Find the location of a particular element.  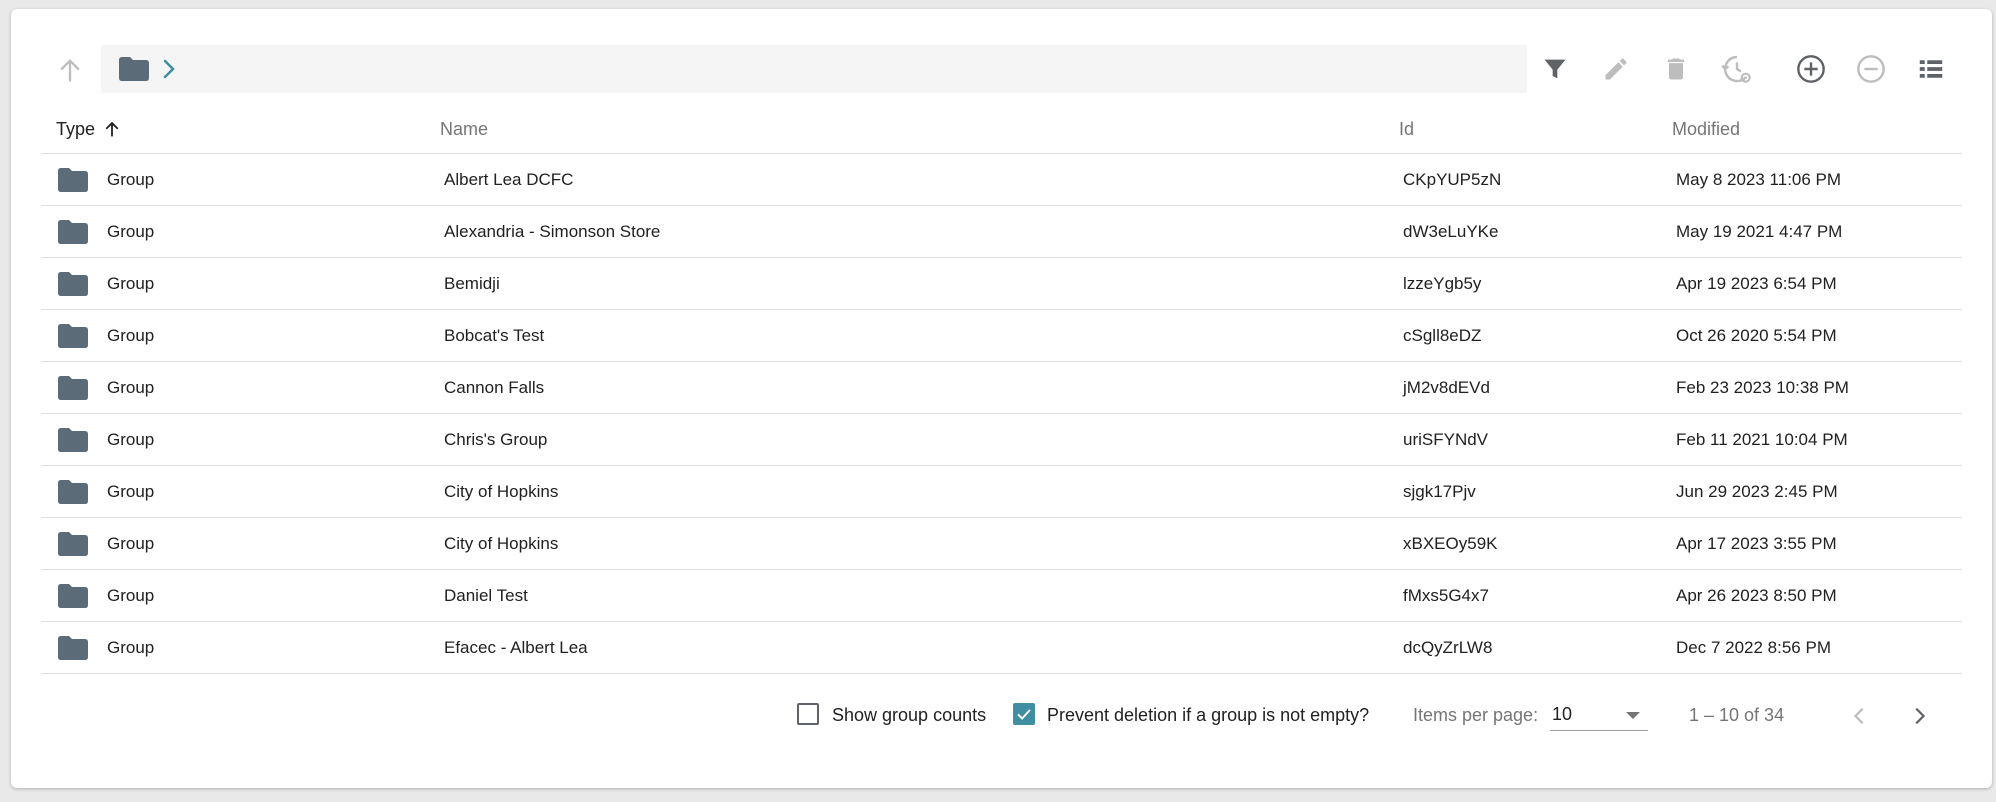

delete-icon is located at coordinates (1676, 69).